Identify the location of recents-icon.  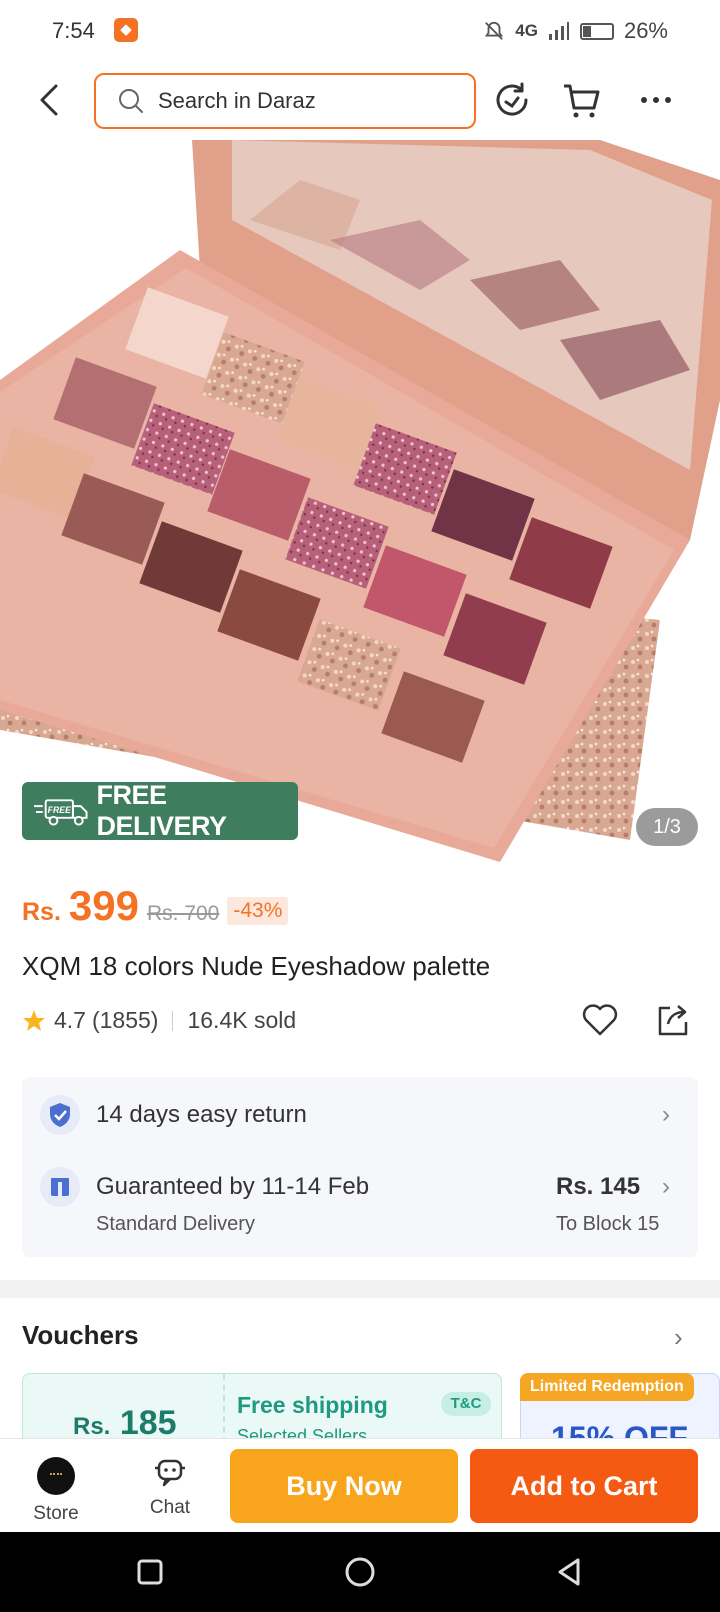
(150, 1572).